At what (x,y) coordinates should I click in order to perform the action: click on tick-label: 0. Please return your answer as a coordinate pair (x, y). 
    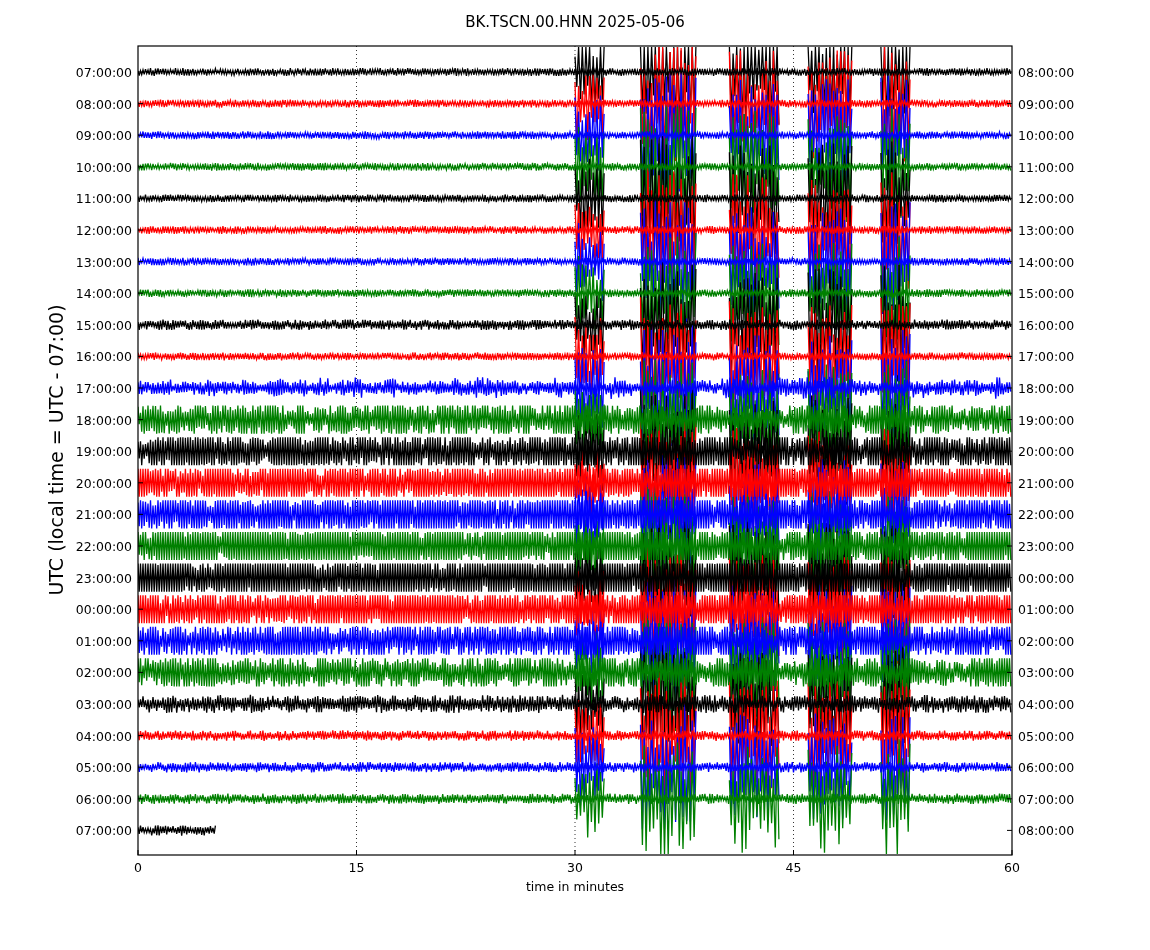
    Looking at the image, I should click on (138, 867).